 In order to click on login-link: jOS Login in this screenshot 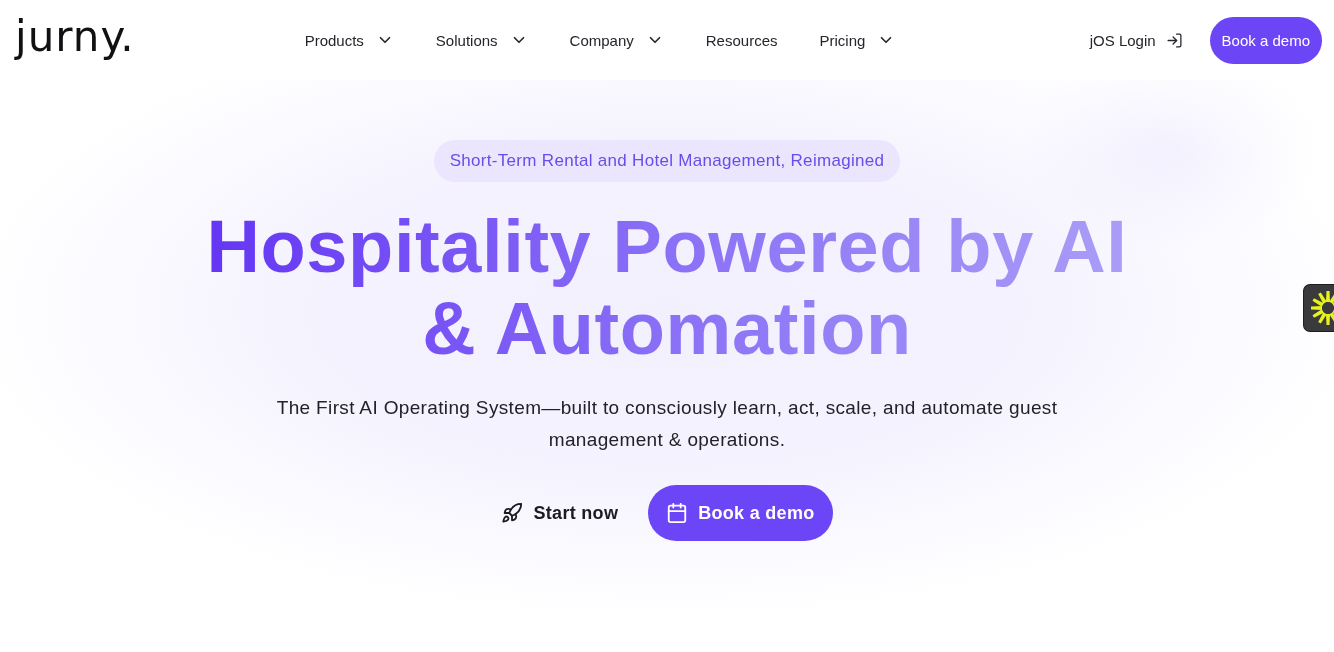, I will do `click(1136, 40)`.